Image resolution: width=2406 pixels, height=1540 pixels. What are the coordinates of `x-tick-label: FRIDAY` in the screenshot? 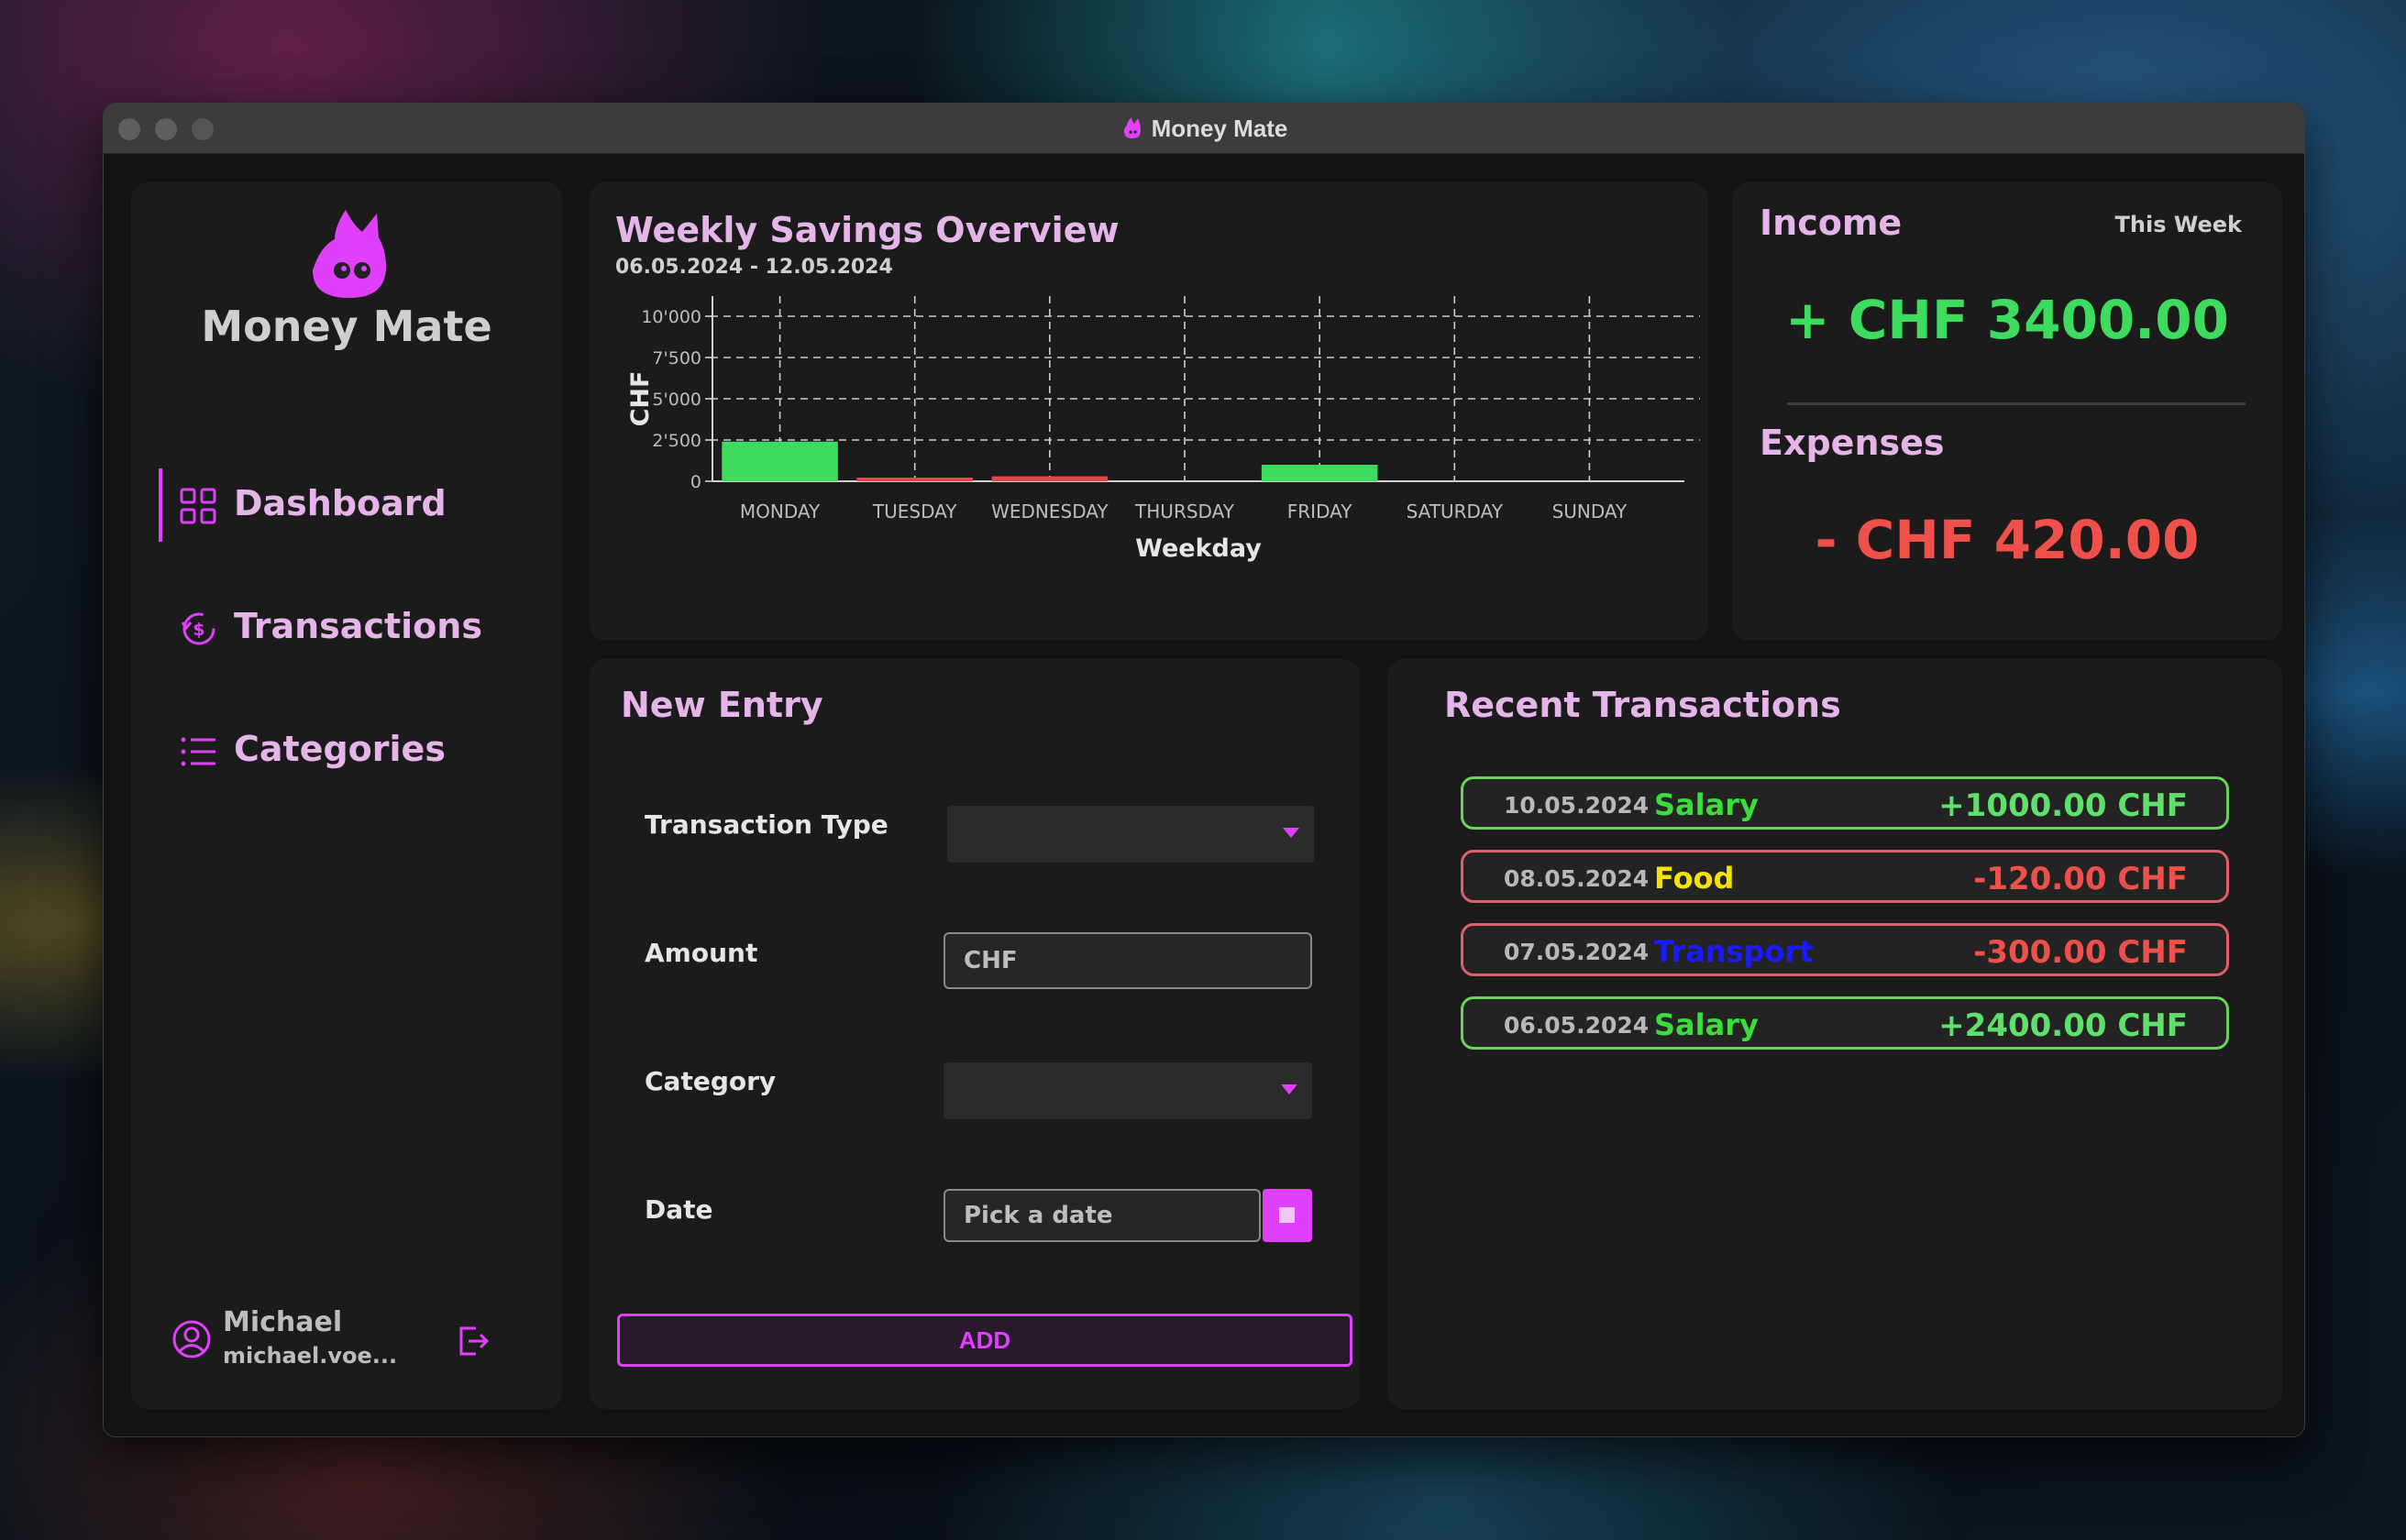 It's located at (1319, 511).